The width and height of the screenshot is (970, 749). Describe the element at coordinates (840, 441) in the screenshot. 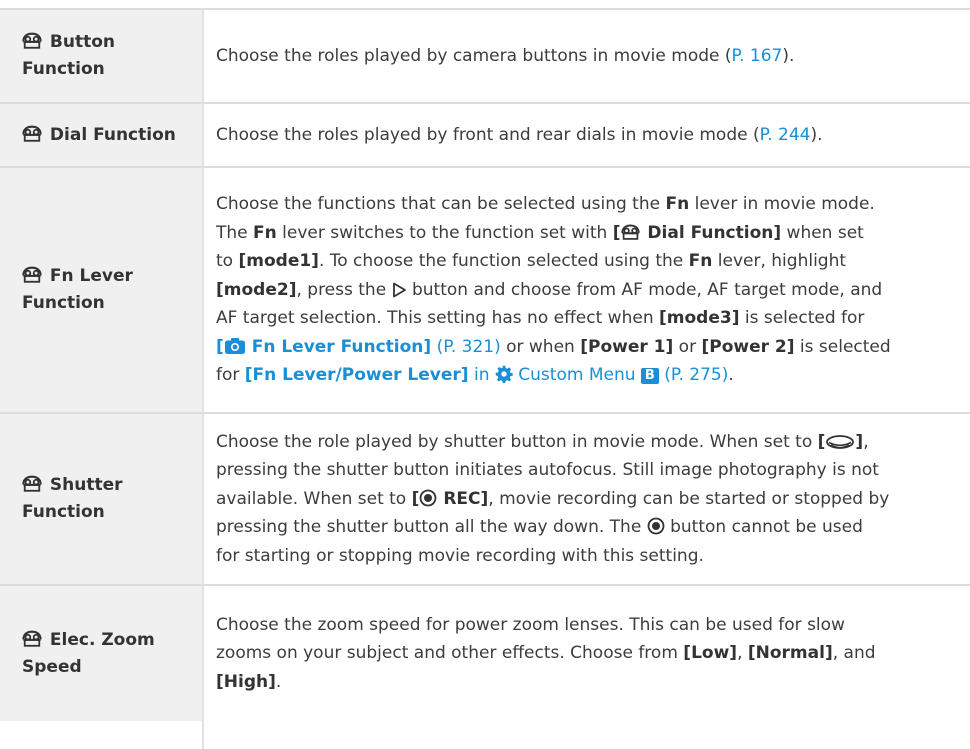

I see `af-target-icon` at that location.